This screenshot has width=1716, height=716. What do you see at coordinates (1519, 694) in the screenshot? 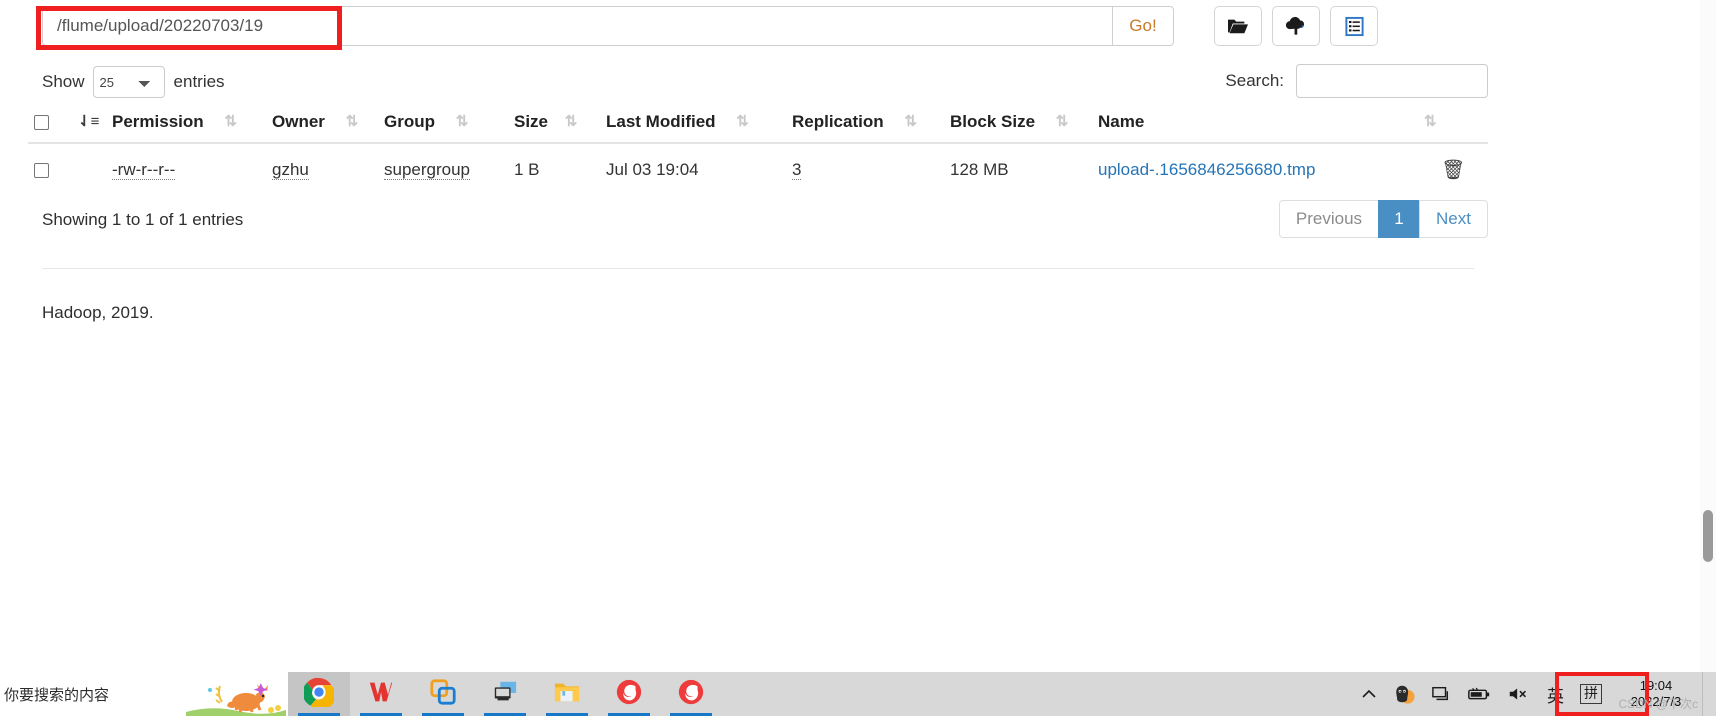
I see `volume-muted-tray-icon` at bounding box center [1519, 694].